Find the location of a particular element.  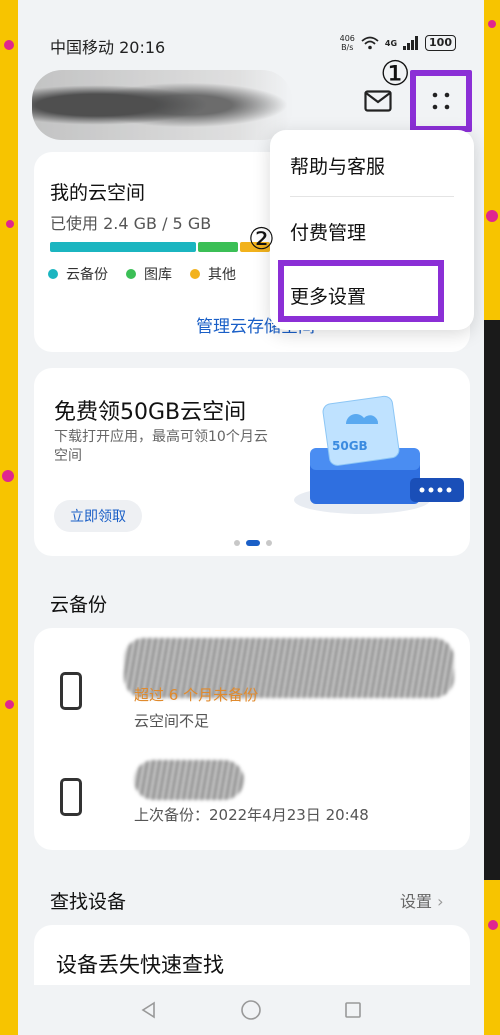

legend-label: 云备份 is located at coordinates (87, 275).